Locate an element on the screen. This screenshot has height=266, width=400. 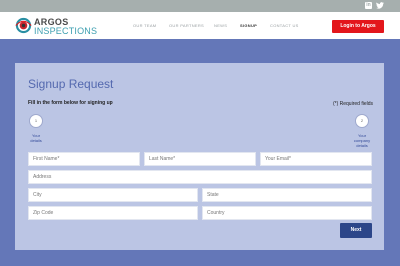
country-field: Country is located at coordinates (287, 213).